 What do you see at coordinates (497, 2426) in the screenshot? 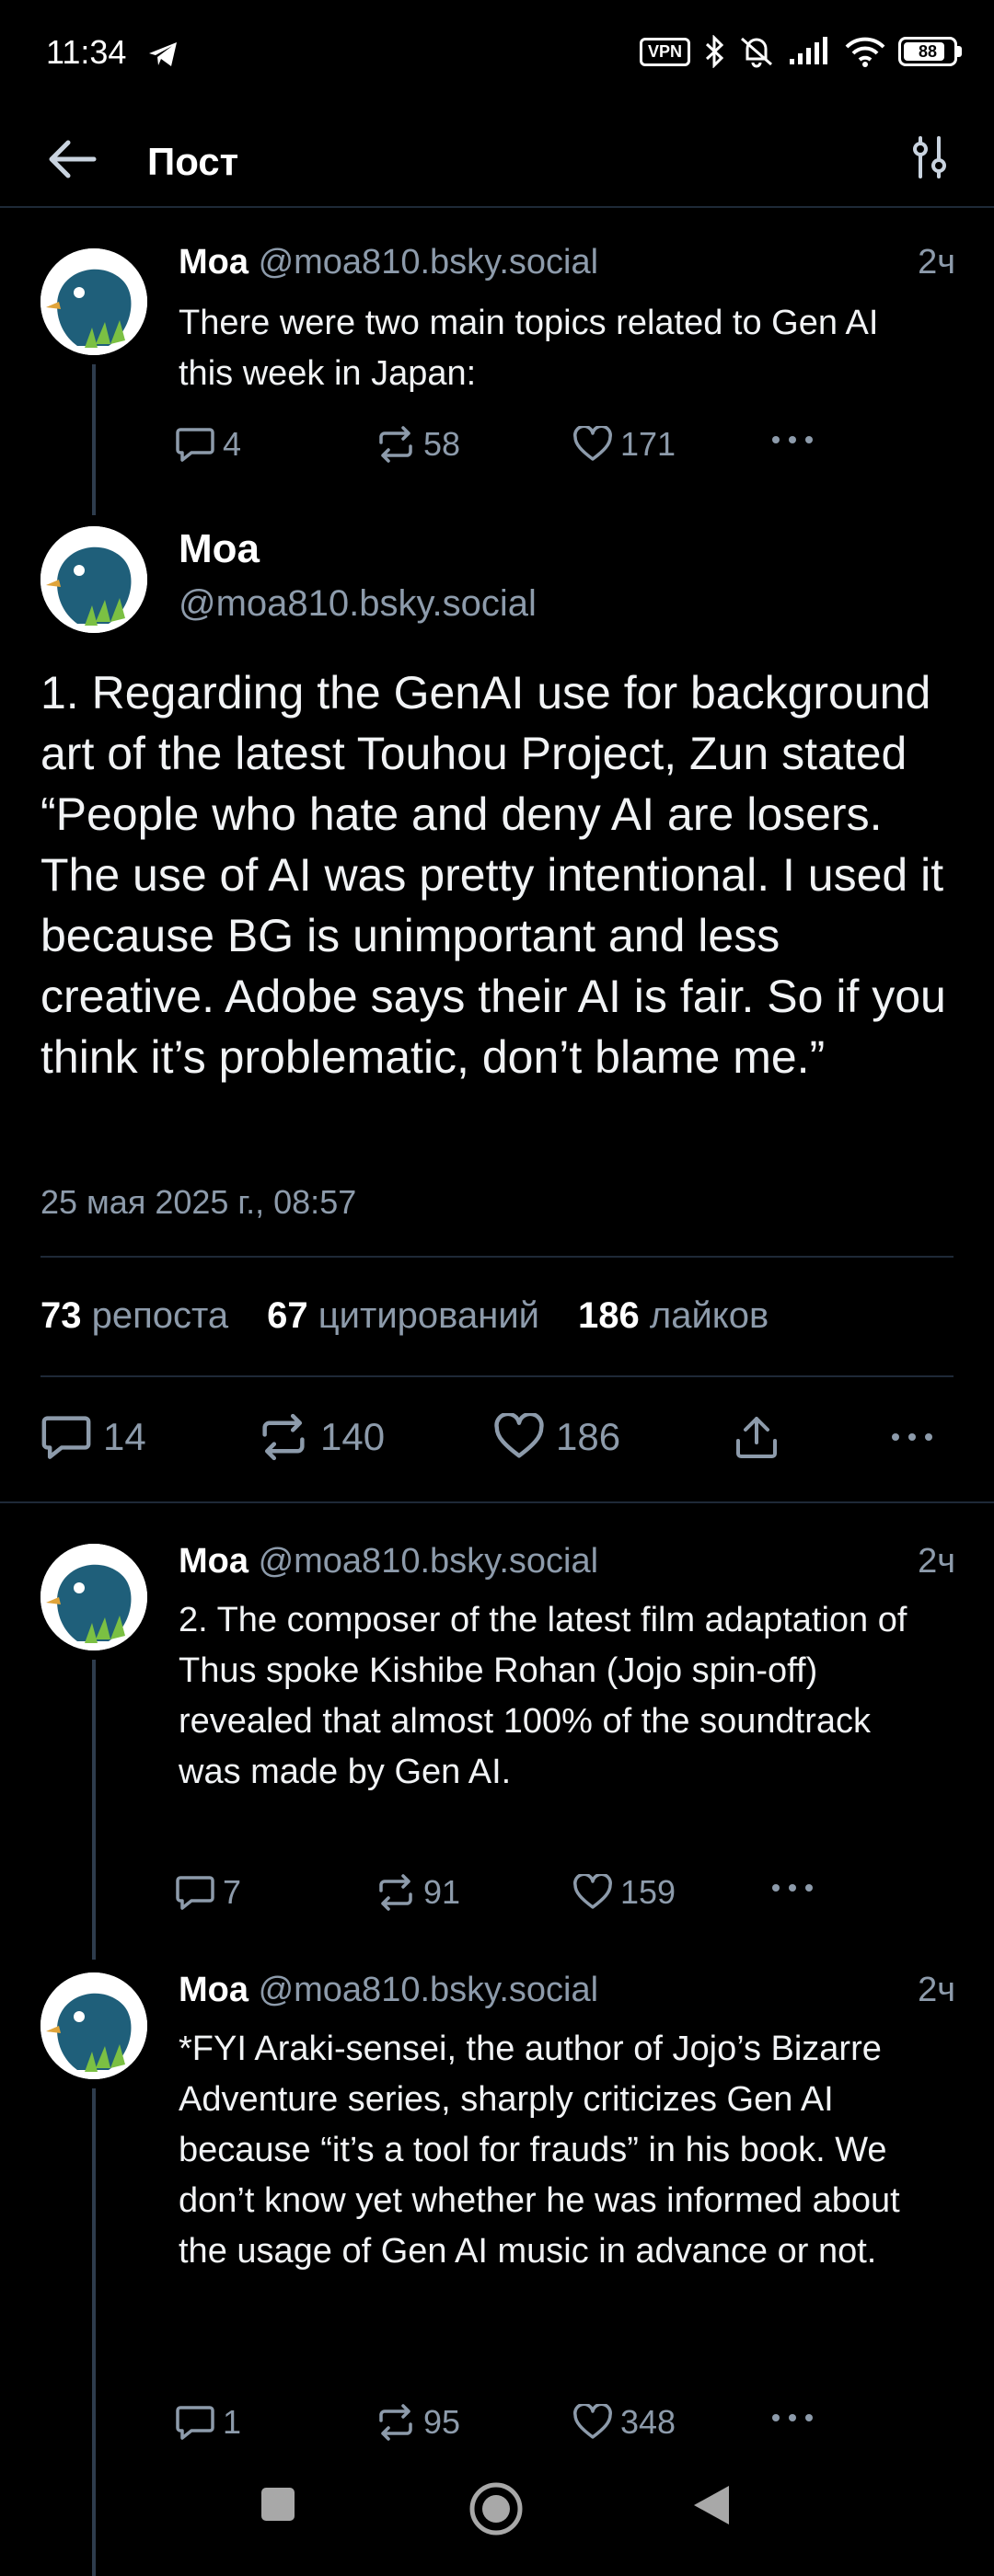
I see `post-actions: 1 95 348` at bounding box center [497, 2426].